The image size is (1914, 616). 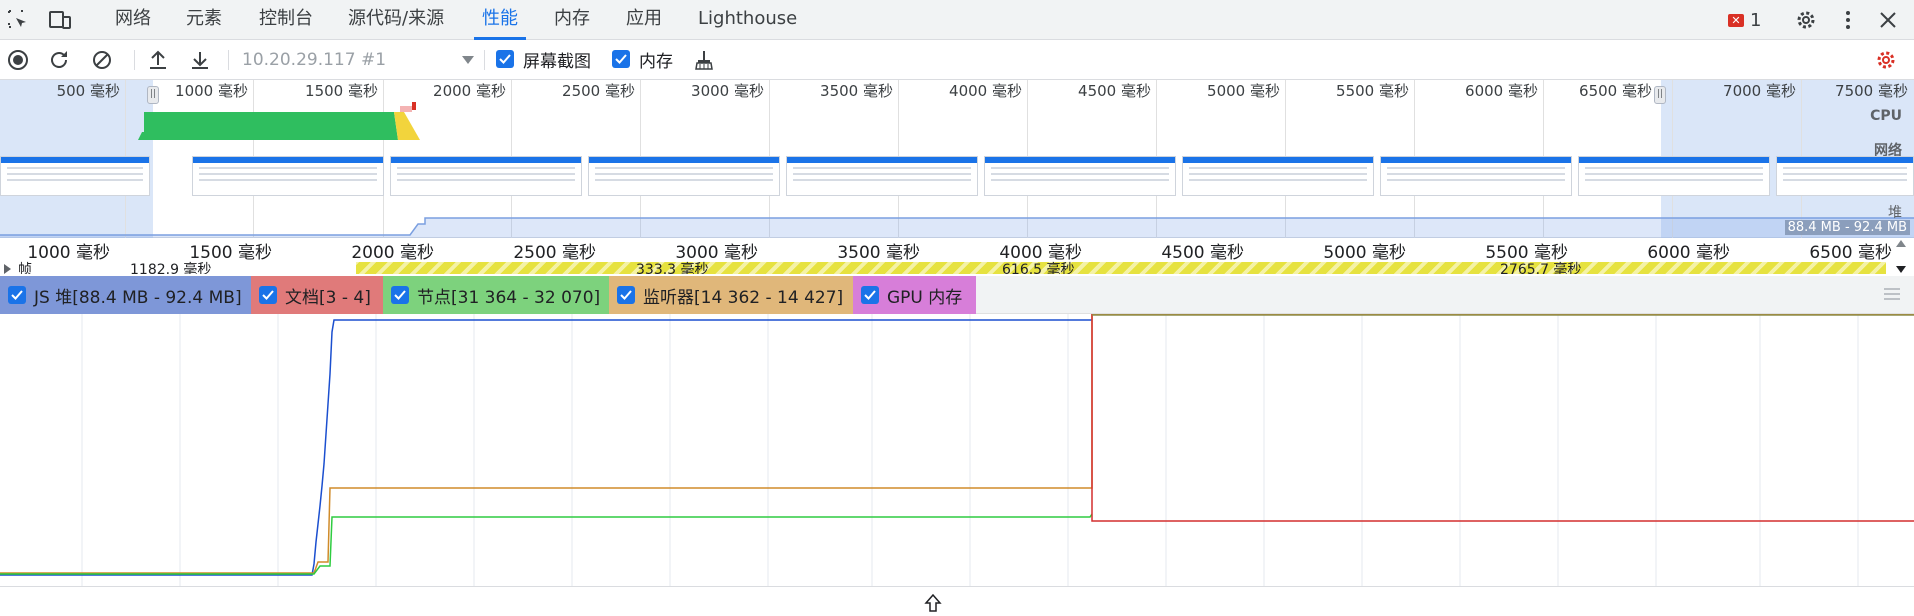 I want to click on devtools-tab-bar: 网络 元素 控制台 源代码/来源 性能 内存 应用 Lighthouse ✕ 1, so click(x=957, y=20).